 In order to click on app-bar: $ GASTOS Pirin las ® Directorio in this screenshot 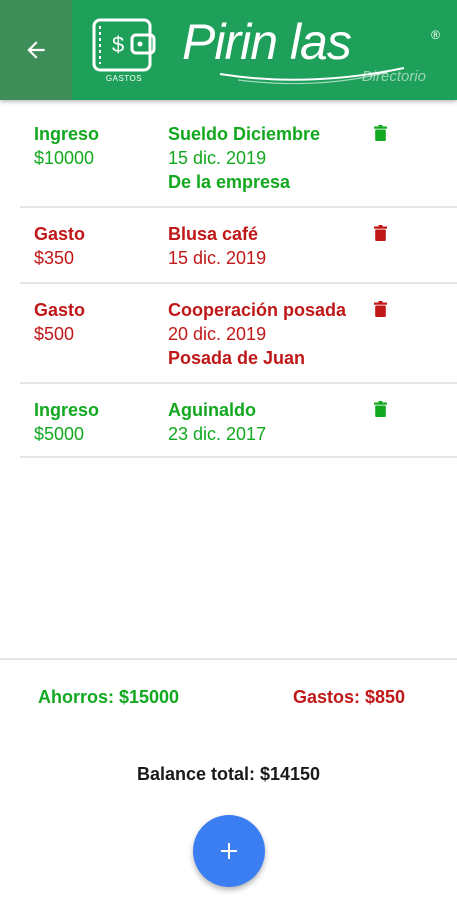, I will do `click(228, 50)`.